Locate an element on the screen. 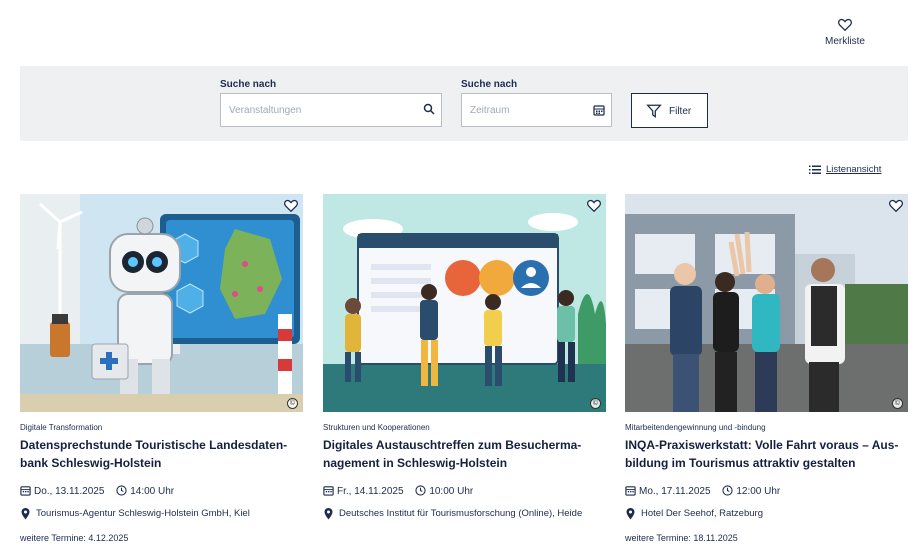 The image size is (912, 558). events-search-field is located at coordinates (331, 110).